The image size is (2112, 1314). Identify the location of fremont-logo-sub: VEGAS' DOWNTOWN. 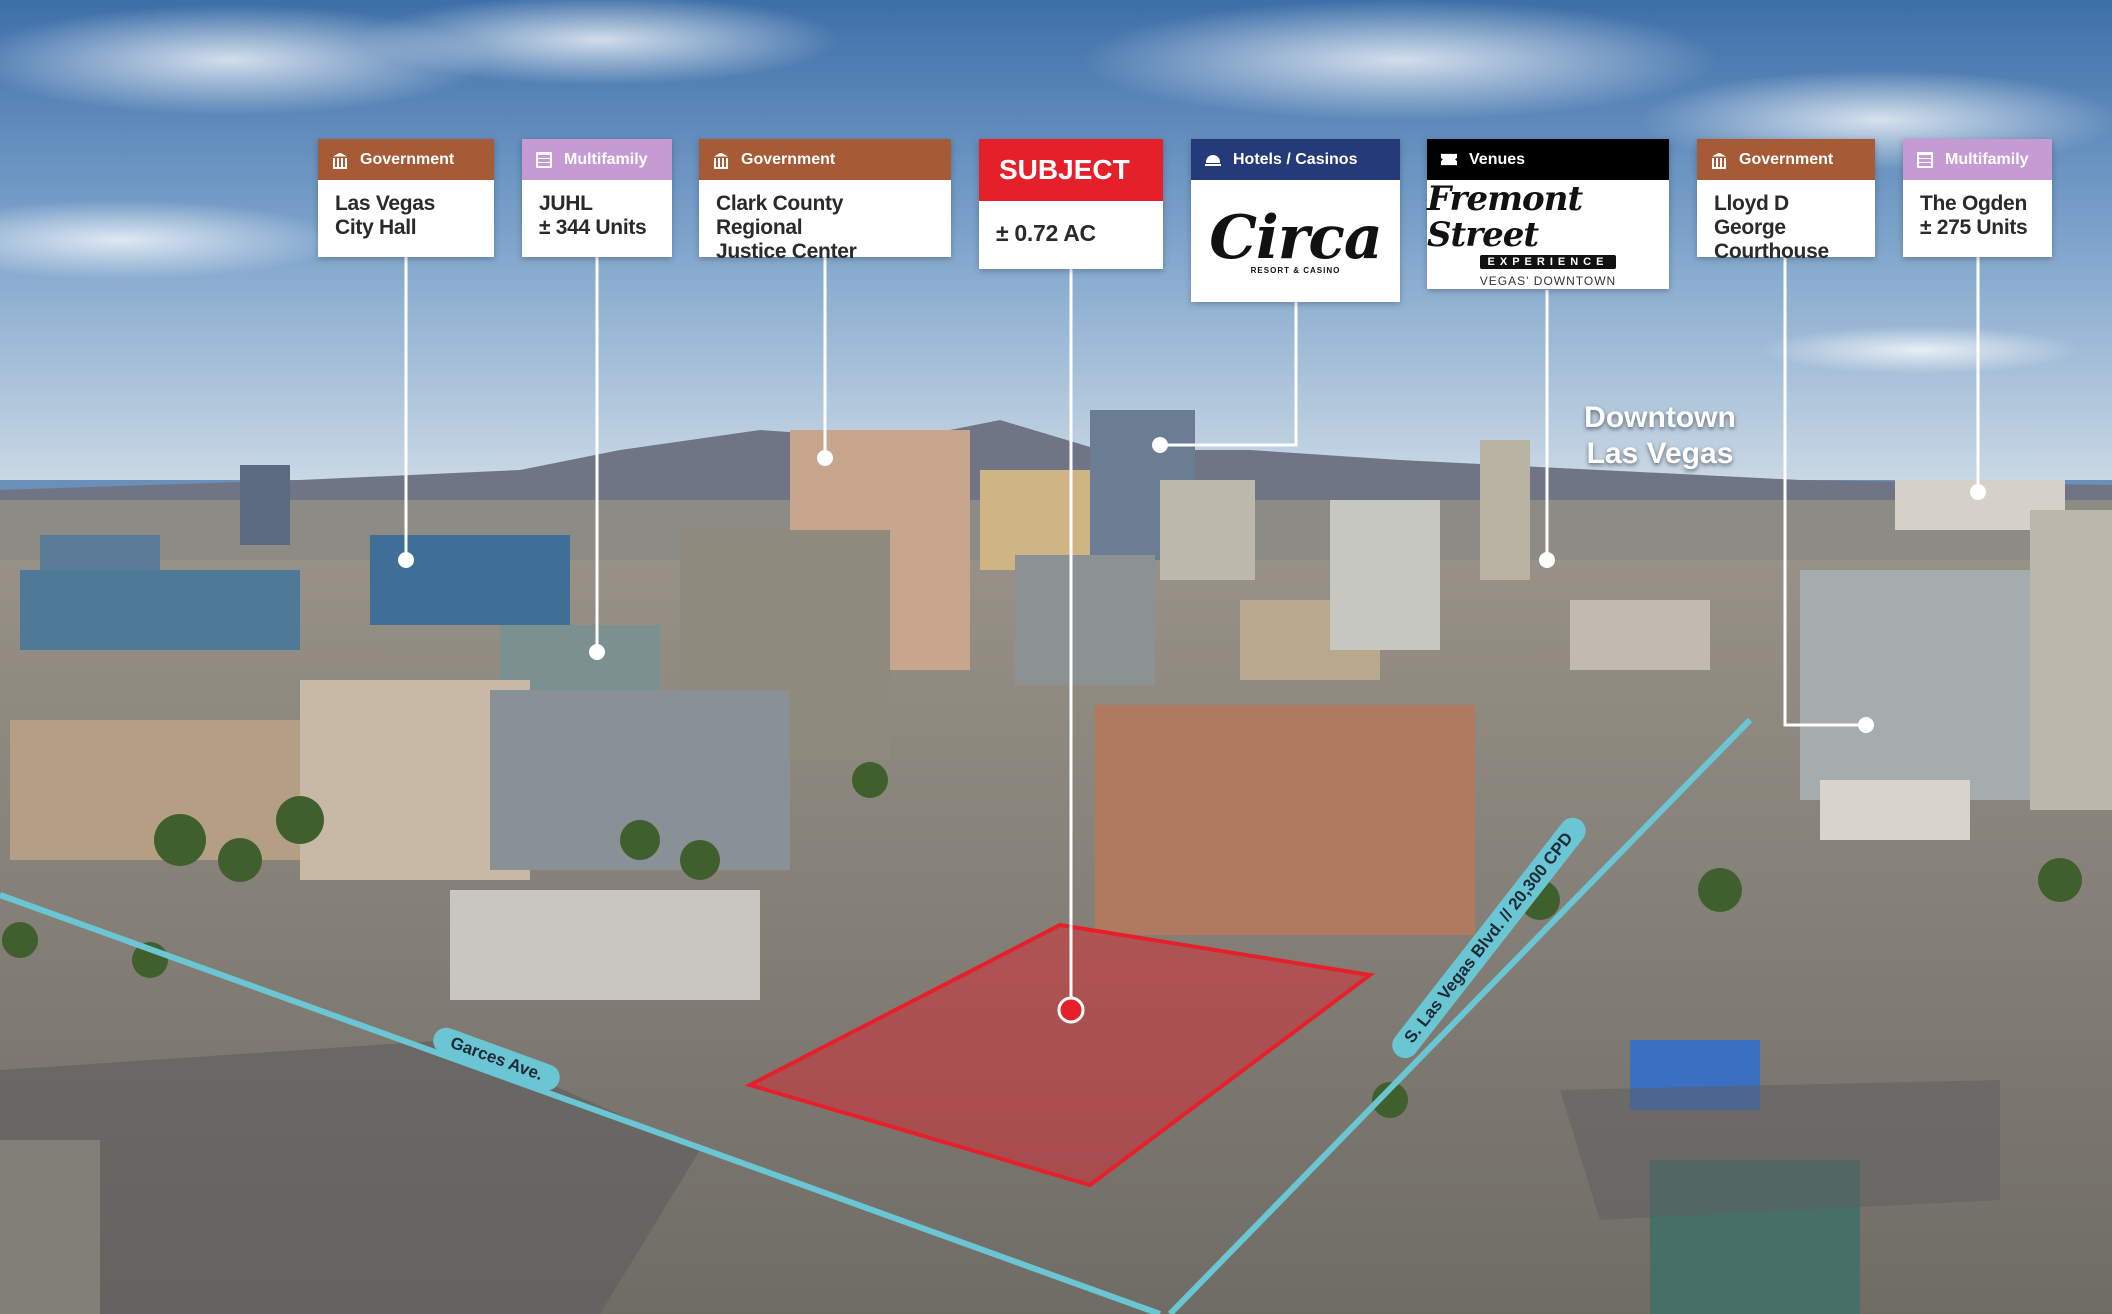
(1548, 281).